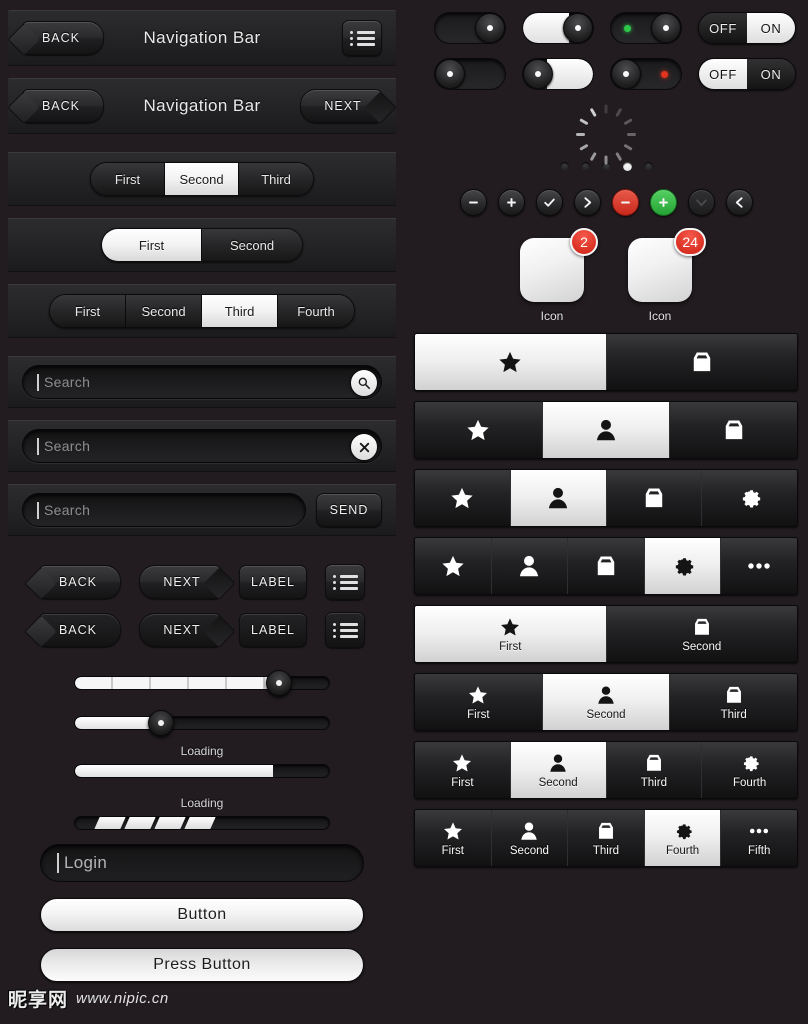  What do you see at coordinates (701, 202) in the screenshot?
I see `collapse-button` at bounding box center [701, 202].